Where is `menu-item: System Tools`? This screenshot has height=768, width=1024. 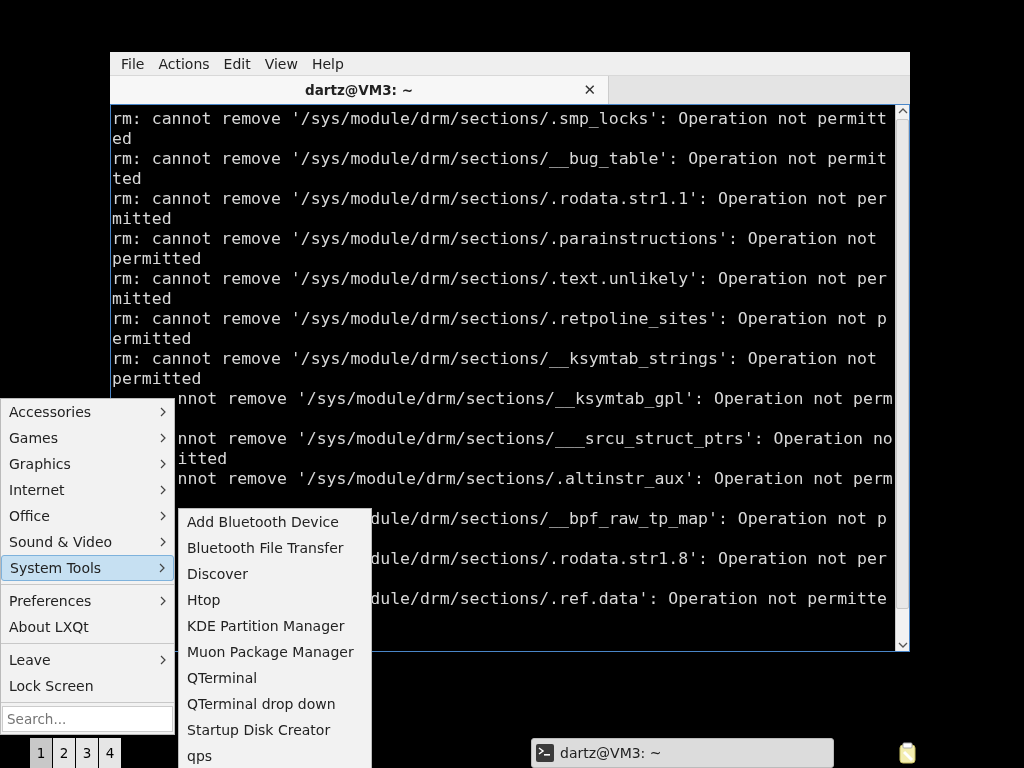 menu-item: System Tools is located at coordinates (87, 568).